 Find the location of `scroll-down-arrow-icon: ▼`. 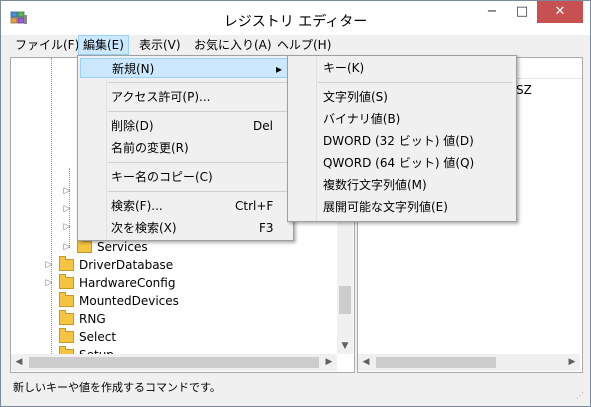

scroll-down-arrow-icon: ▼ is located at coordinates (345, 346).